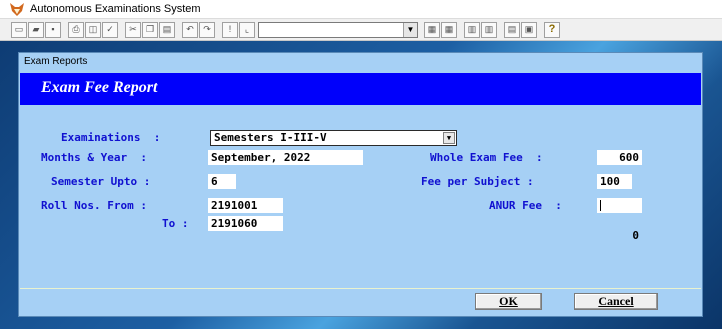 The image size is (722, 329). Describe the element at coordinates (489, 29) in the screenshot. I see `tool2-icon: ▥` at that location.